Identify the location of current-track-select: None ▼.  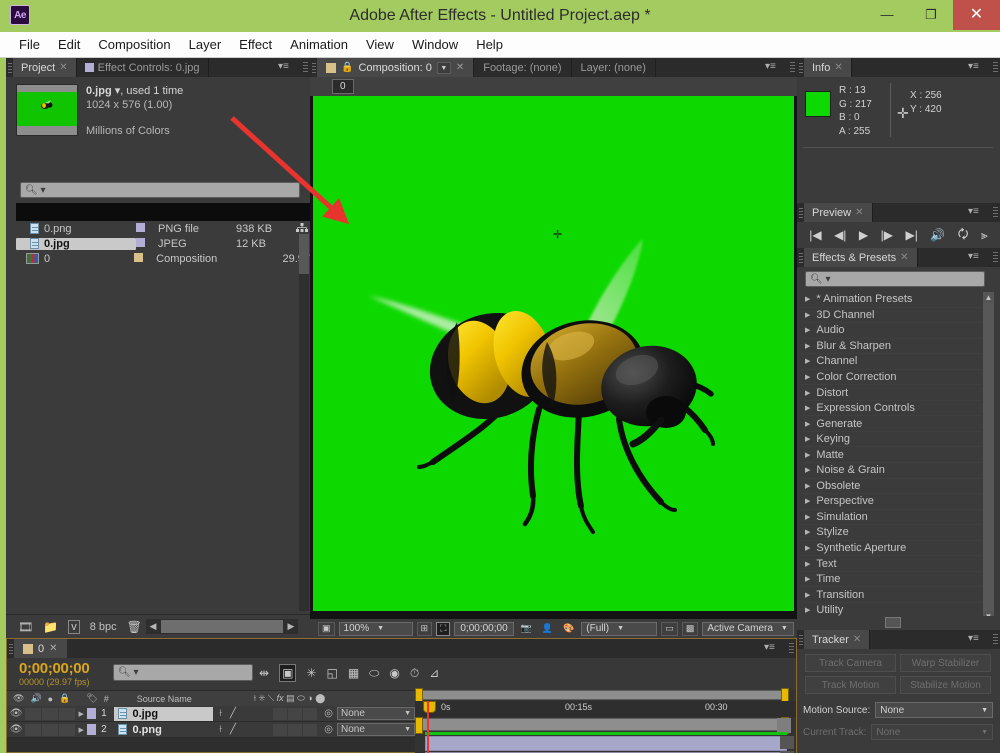
(932, 732).